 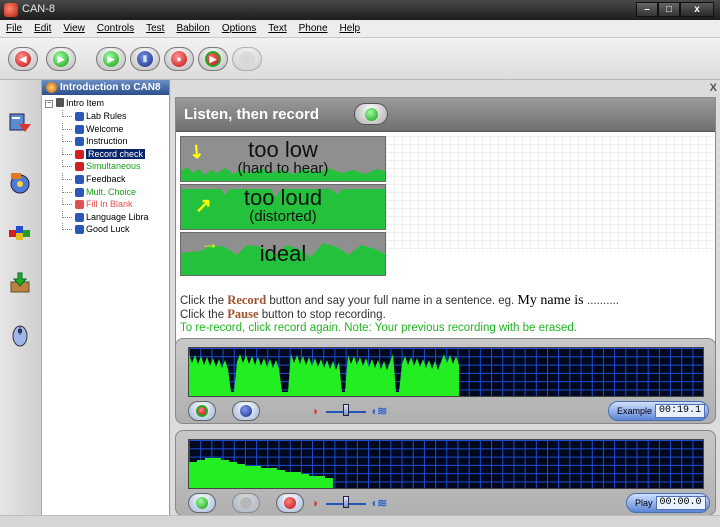 I want to click on collapse-icon: −, so click(x=49, y=104).